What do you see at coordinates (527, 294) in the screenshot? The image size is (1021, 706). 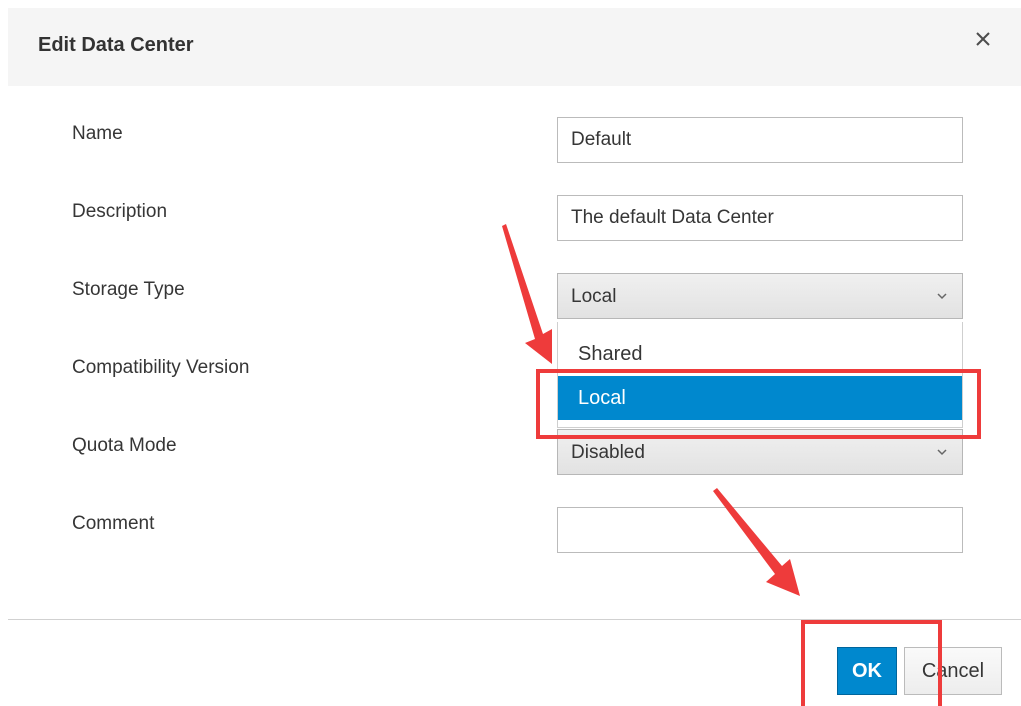 I see `annotation-arrow-icon` at bounding box center [527, 294].